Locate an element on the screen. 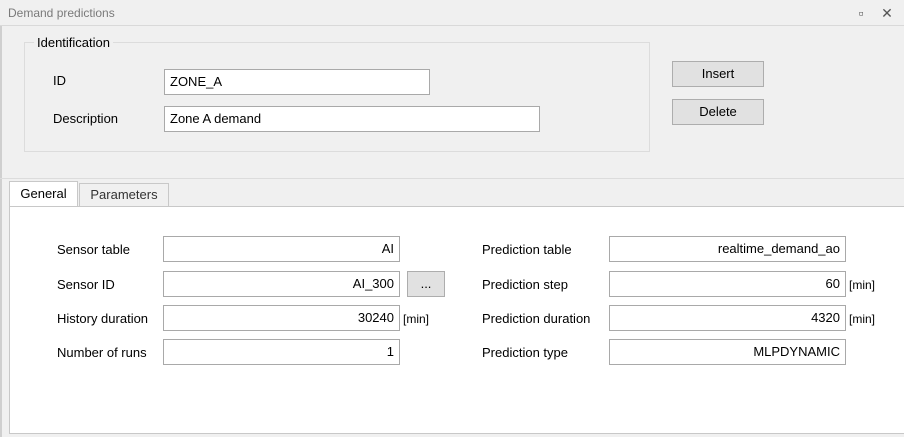 The height and width of the screenshot is (437, 904). prediction-table-field: realtime_demand_ao is located at coordinates (727, 249).